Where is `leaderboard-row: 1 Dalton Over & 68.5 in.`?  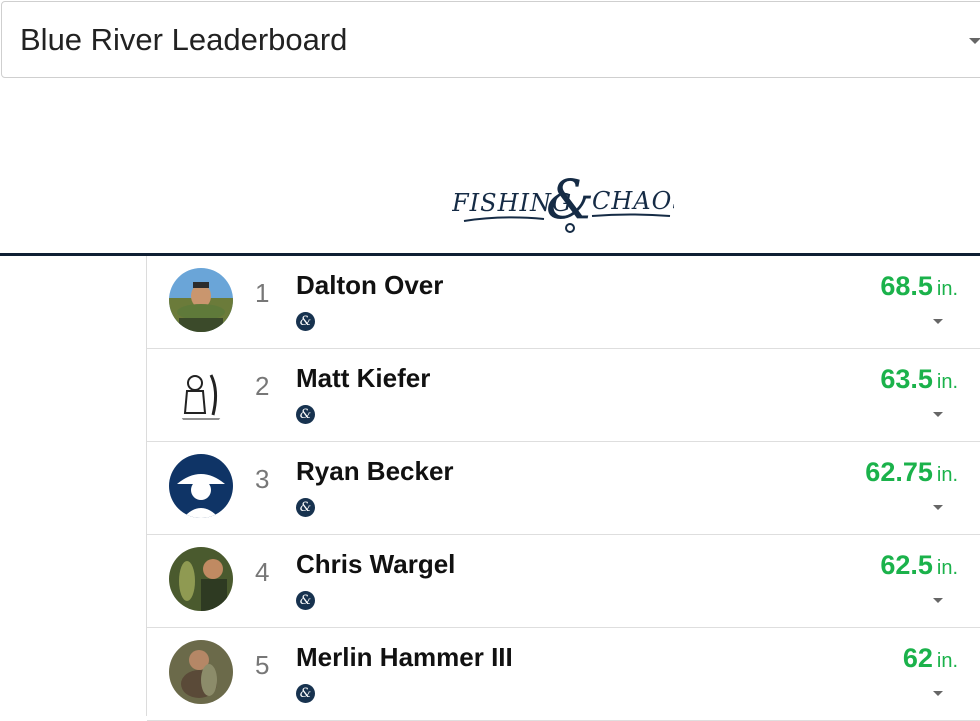 leaderboard-row: 1 Dalton Over & 68.5 in. is located at coordinates (563, 302).